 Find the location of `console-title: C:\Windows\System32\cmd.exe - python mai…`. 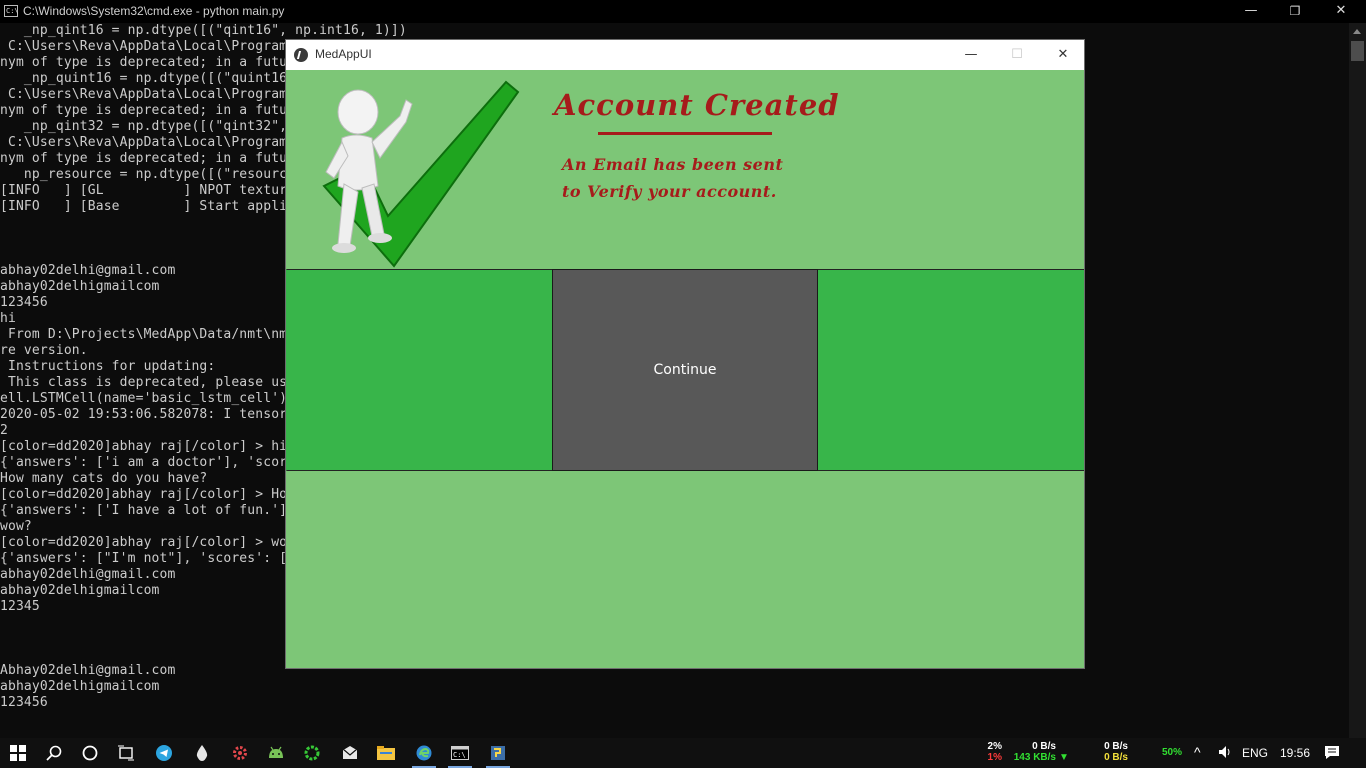

console-title: C:\Windows\System32\cmd.exe - python mai… is located at coordinates (154, 11).